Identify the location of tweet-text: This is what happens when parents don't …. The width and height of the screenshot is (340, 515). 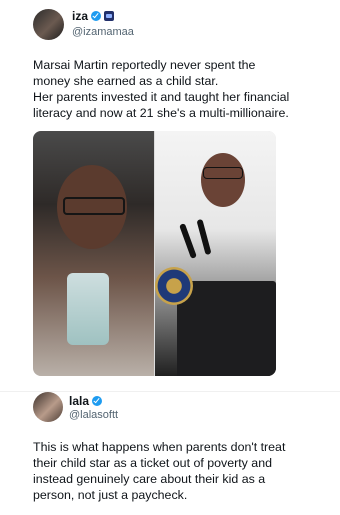
(159, 471).